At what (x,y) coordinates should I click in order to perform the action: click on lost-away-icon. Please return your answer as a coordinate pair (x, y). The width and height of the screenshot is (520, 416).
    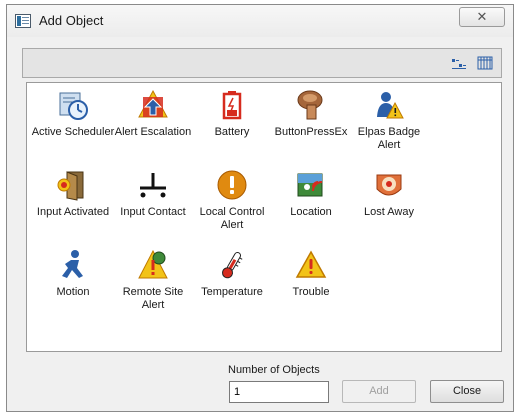
    Looking at the image, I should click on (389, 185).